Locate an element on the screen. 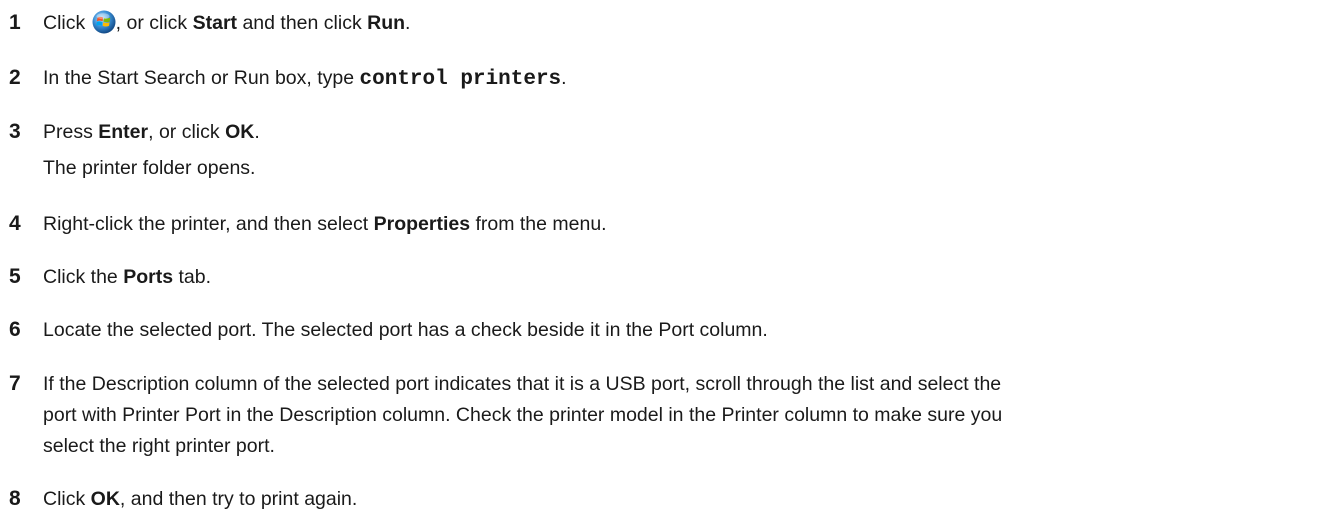 The width and height of the screenshot is (1335, 520). text-run: , and then try to print again. is located at coordinates (238, 499).